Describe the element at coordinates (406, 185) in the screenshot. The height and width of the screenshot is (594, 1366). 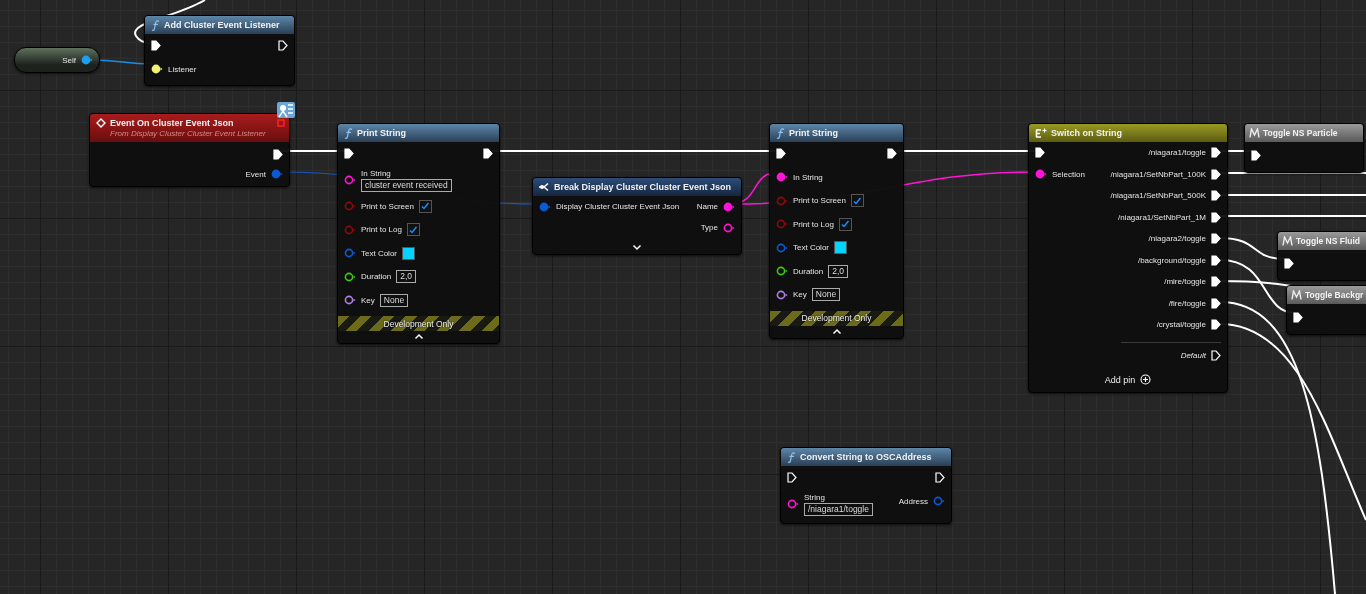
I see `value-field: cluster event received` at that location.